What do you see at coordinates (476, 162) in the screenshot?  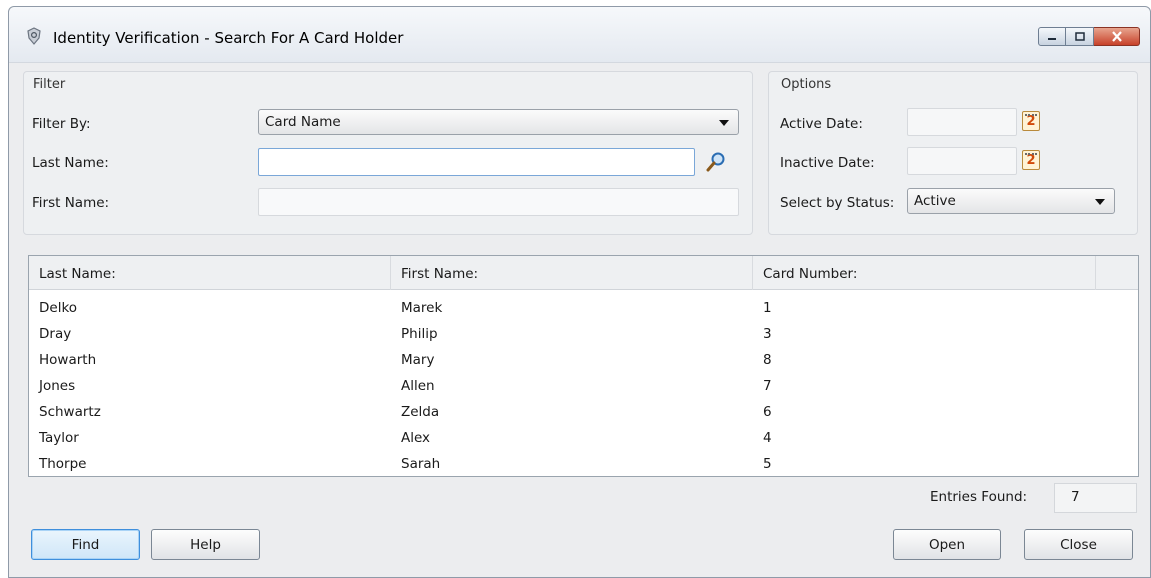 I see `last-name-input` at bounding box center [476, 162].